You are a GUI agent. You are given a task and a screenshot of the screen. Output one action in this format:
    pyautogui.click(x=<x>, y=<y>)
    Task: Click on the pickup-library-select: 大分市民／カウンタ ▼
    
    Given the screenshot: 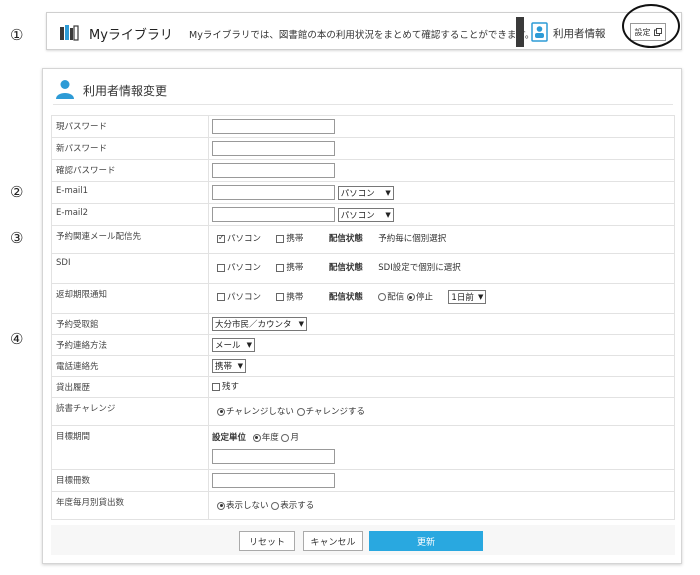 What is the action you would take?
    pyautogui.click(x=259, y=324)
    